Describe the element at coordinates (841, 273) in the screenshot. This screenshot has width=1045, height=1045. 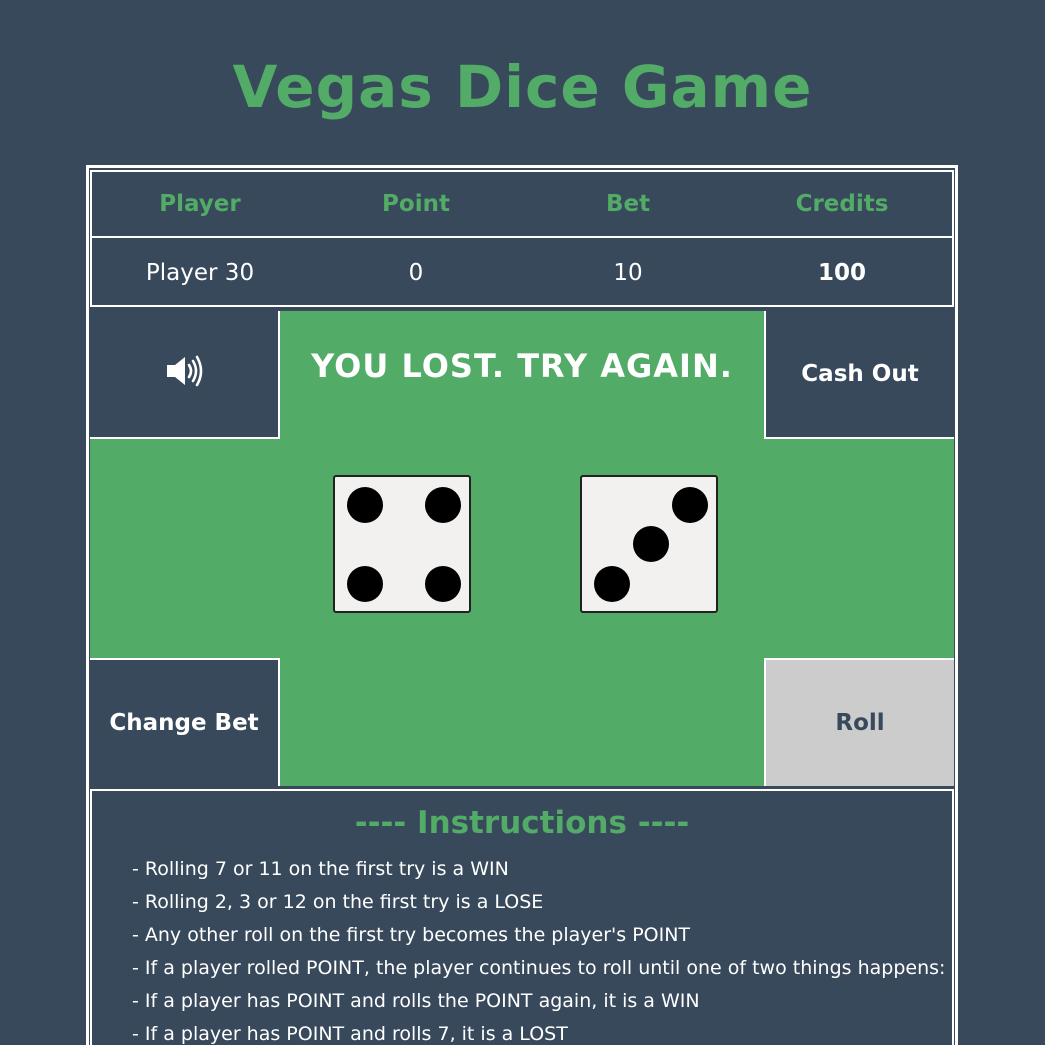
I see `credits-value: 100` at that location.